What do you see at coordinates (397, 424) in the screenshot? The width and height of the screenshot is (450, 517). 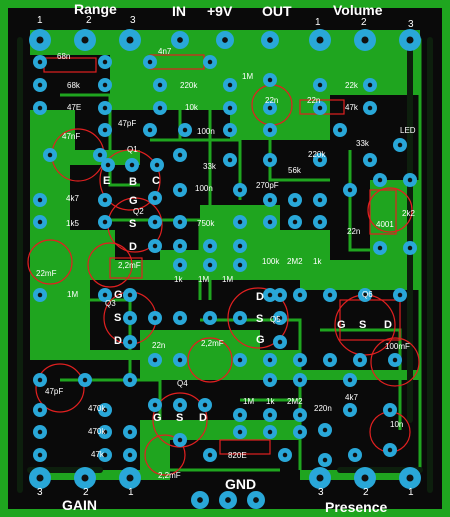 I see `cap-10n: 10n` at bounding box center [397, 424].